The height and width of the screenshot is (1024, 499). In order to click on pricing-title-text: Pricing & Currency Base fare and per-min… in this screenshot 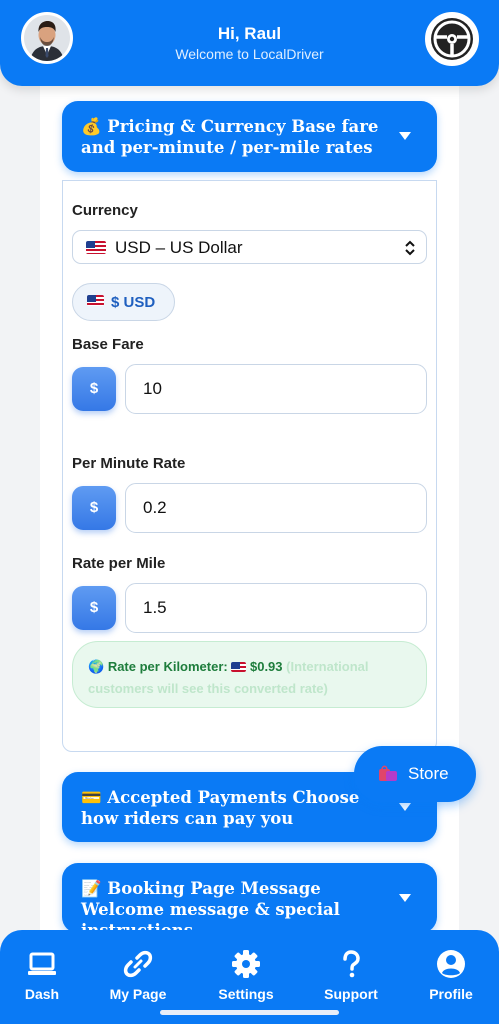, I will do `click(230, 137)`.